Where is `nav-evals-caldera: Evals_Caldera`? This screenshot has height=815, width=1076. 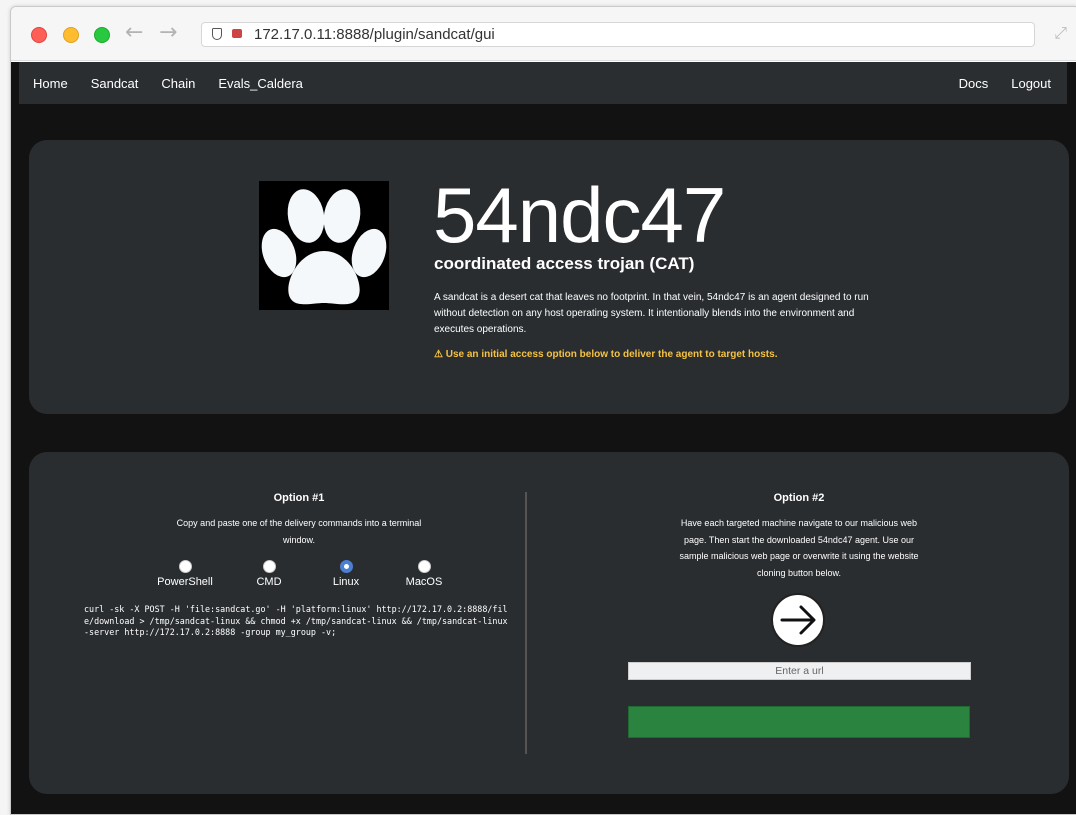 nav-evals-caldera: Evals_Caldera is located at coordinates (260, 83).